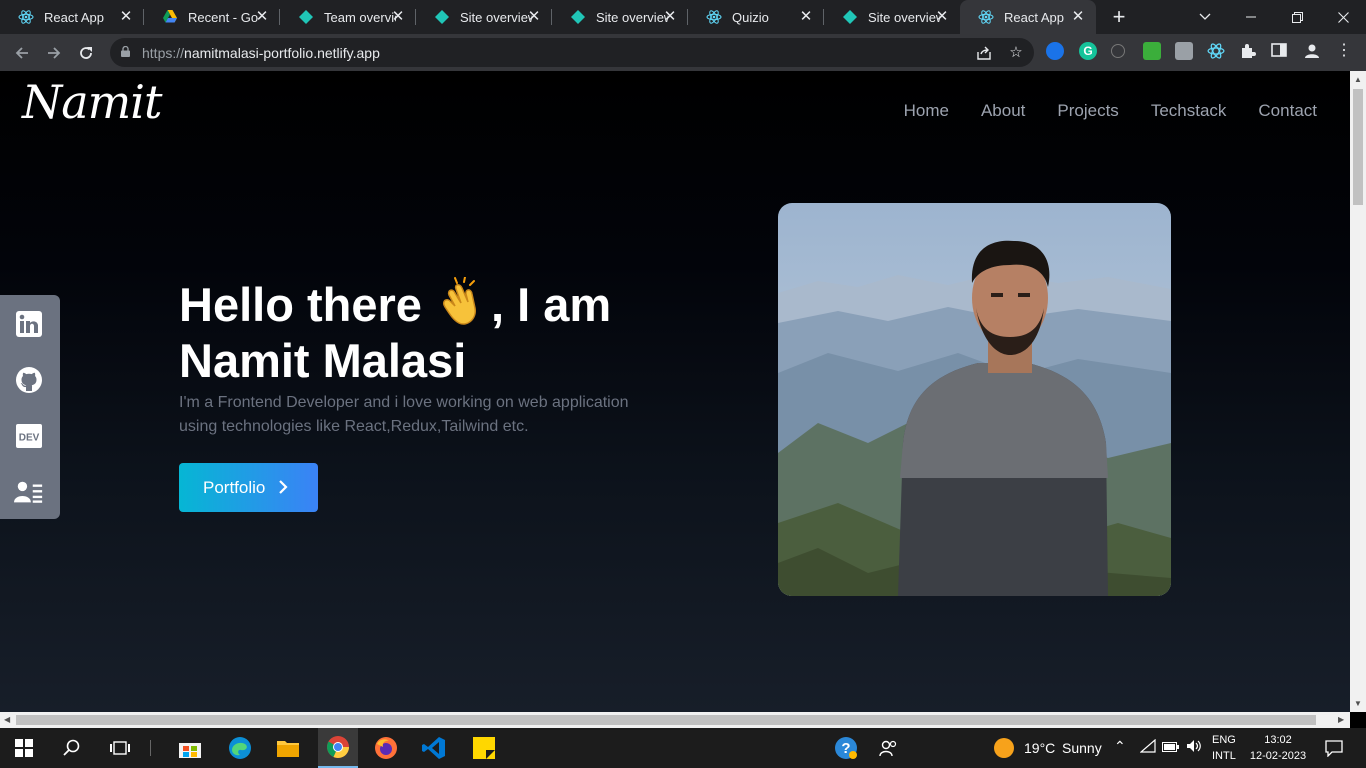 This screenshot has width=1366, height=768. What do you see at coordinates (1120, 746) in the screenshot?
I see `chevron-up-icon: ⌃` at bounding box center [1120, 746].